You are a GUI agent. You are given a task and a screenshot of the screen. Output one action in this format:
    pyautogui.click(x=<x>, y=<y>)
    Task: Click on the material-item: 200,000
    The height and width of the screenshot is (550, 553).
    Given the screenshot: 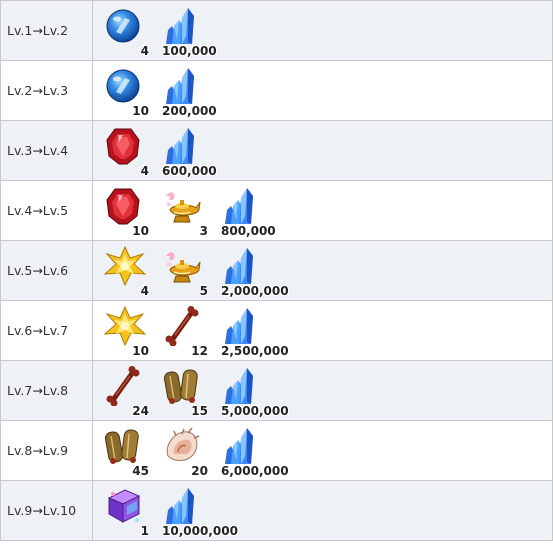 What is the action you would take?
    pyautogui.click(x=188, y=91)
    